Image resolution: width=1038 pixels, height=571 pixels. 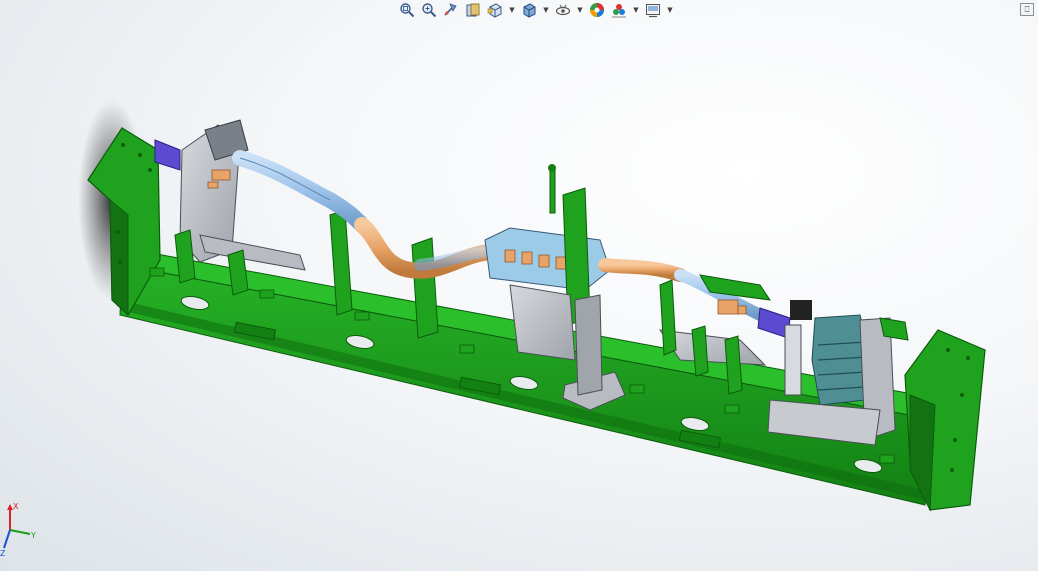 I want to click on cylinder-cap, so click(x=801, y=310).